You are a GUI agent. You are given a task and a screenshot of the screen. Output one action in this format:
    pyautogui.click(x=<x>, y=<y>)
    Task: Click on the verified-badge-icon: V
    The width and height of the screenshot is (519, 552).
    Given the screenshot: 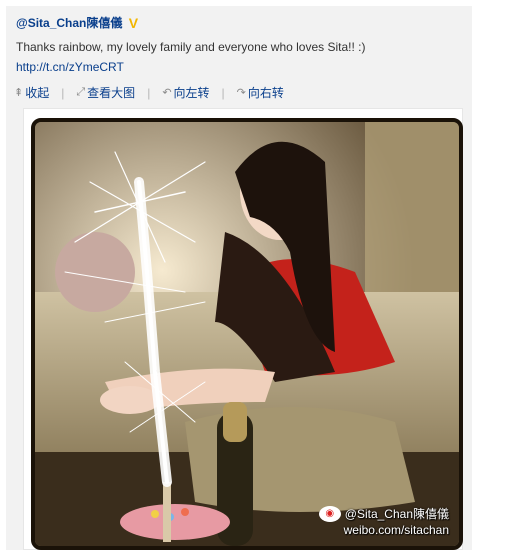 What is the action you would take?
    pyautogui.click(x=133, y=23)
    